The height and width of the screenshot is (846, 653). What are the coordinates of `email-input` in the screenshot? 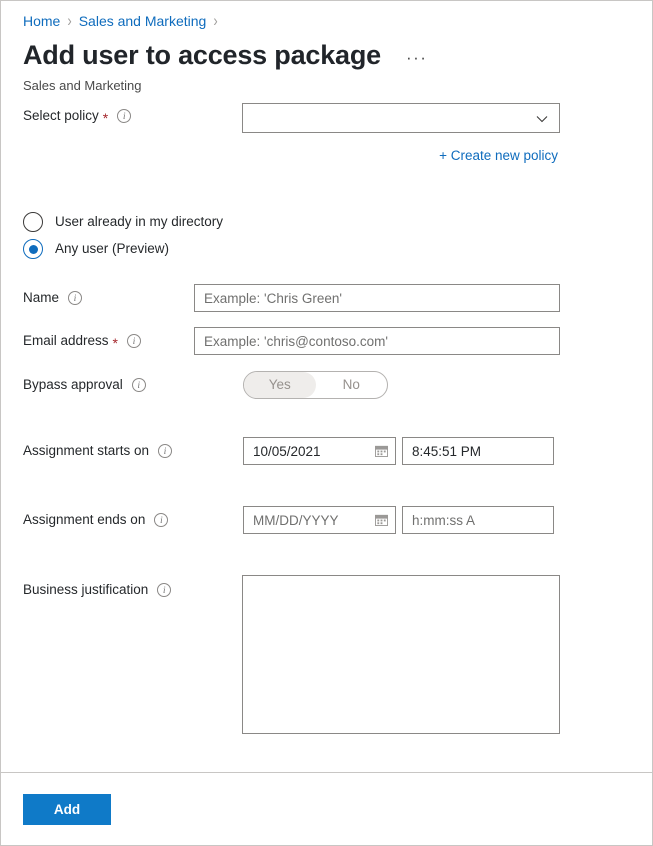 It's located at (377, 341).